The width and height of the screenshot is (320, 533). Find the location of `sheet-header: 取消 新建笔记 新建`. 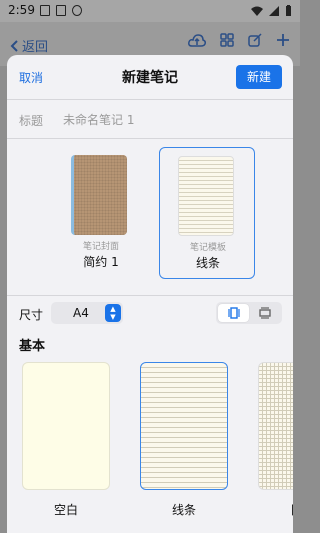

sheet-header: 取消 新建笔记 新建 is located at coordinates (150, 77).